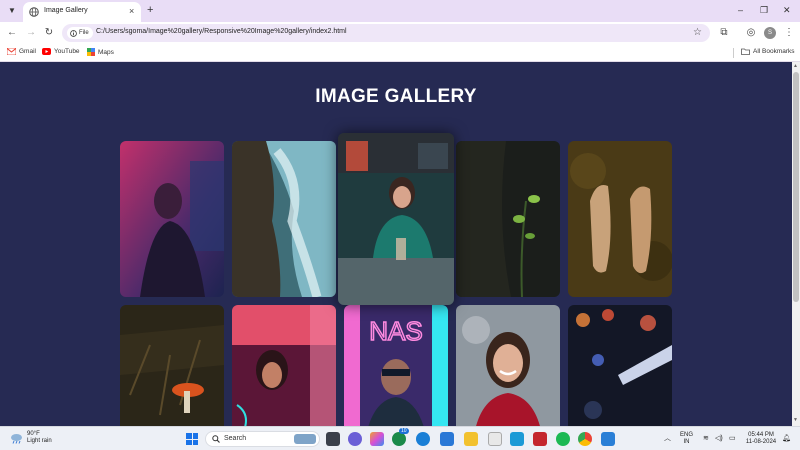 The image size is (800, 450). I want to click on bokeh-lights-photo, so click(620, 365).